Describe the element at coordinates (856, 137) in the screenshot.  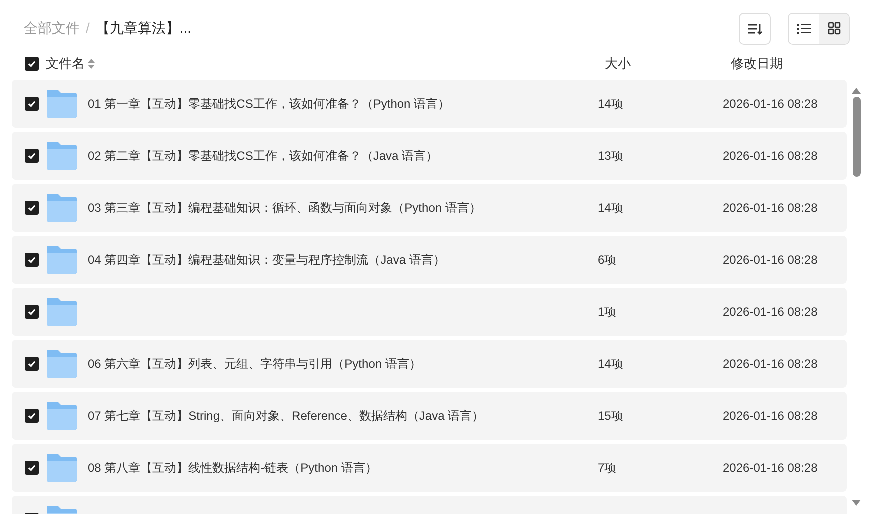
I see `scrollbar-thumb` at that location.